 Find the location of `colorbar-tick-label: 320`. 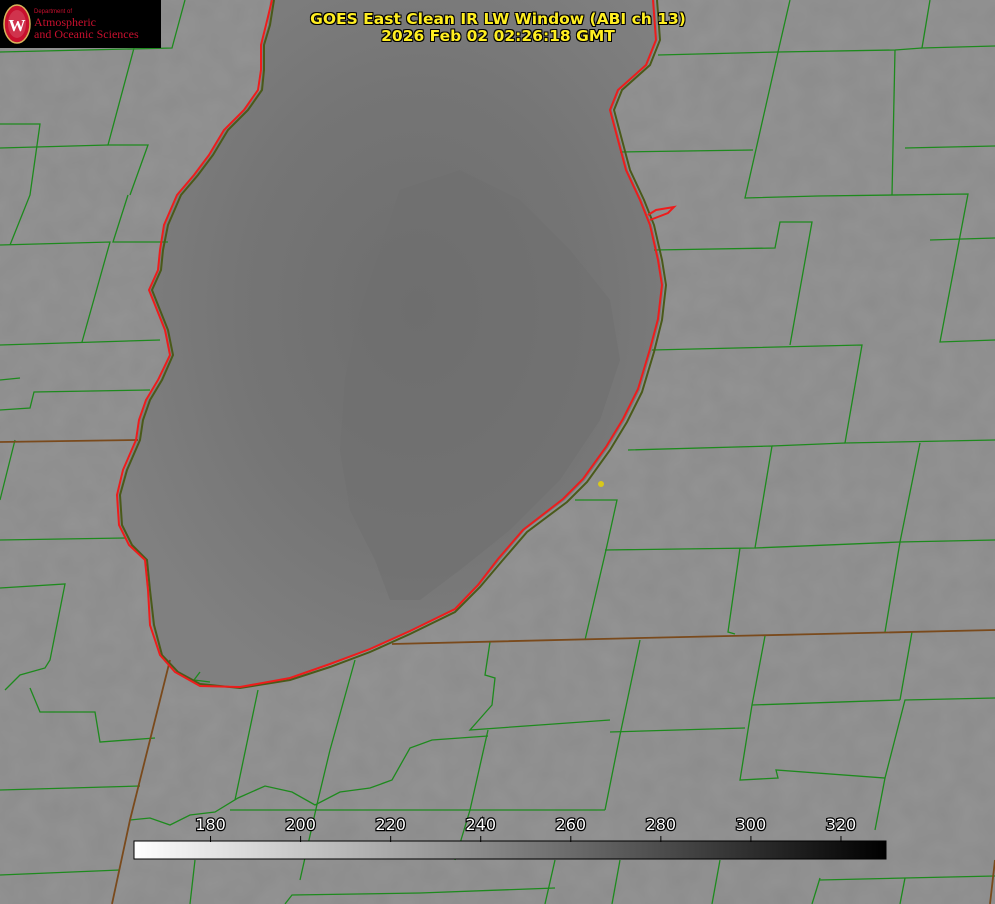

colorbar-tick-label: 320 is located at coordinates (841, 824).